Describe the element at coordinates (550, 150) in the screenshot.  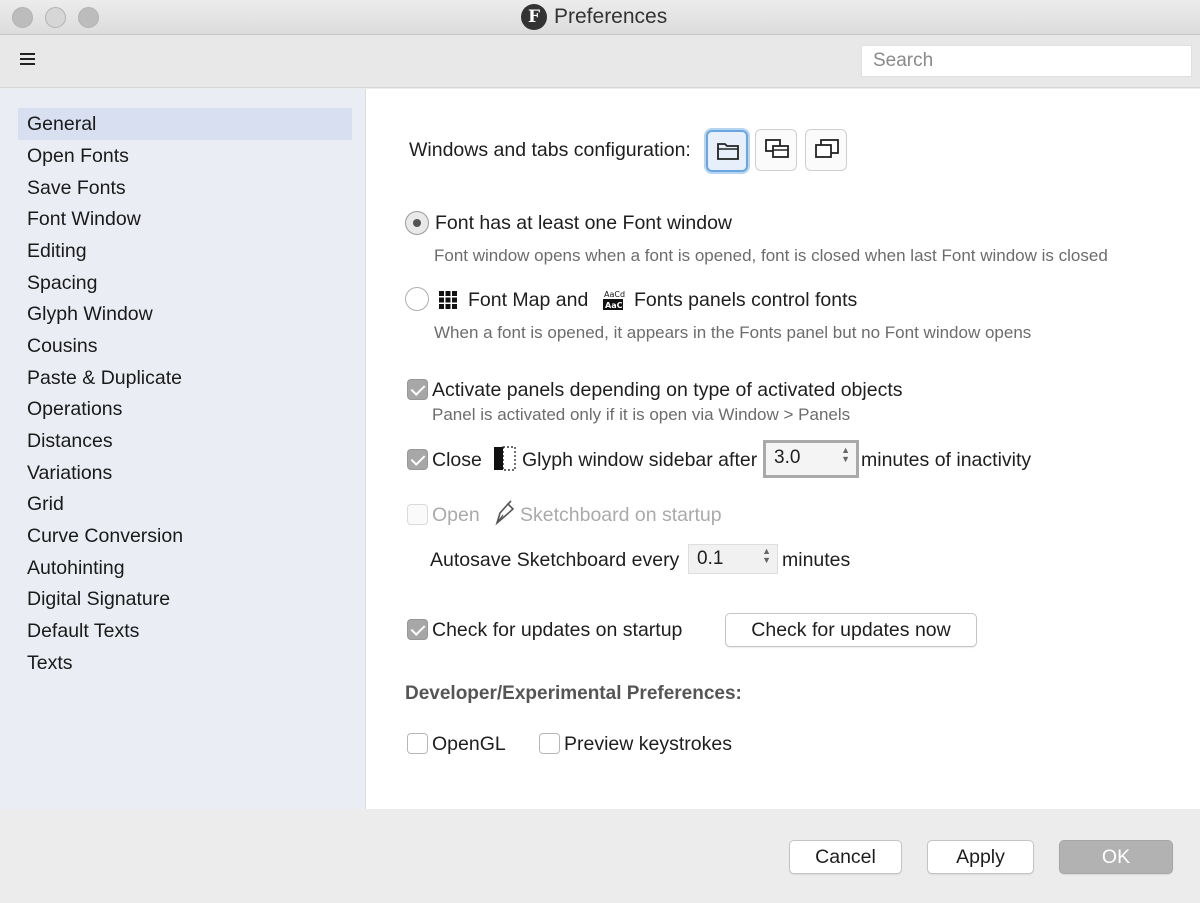
I see `windows-tabs-label: Windows and tabs configuration:` at that location.